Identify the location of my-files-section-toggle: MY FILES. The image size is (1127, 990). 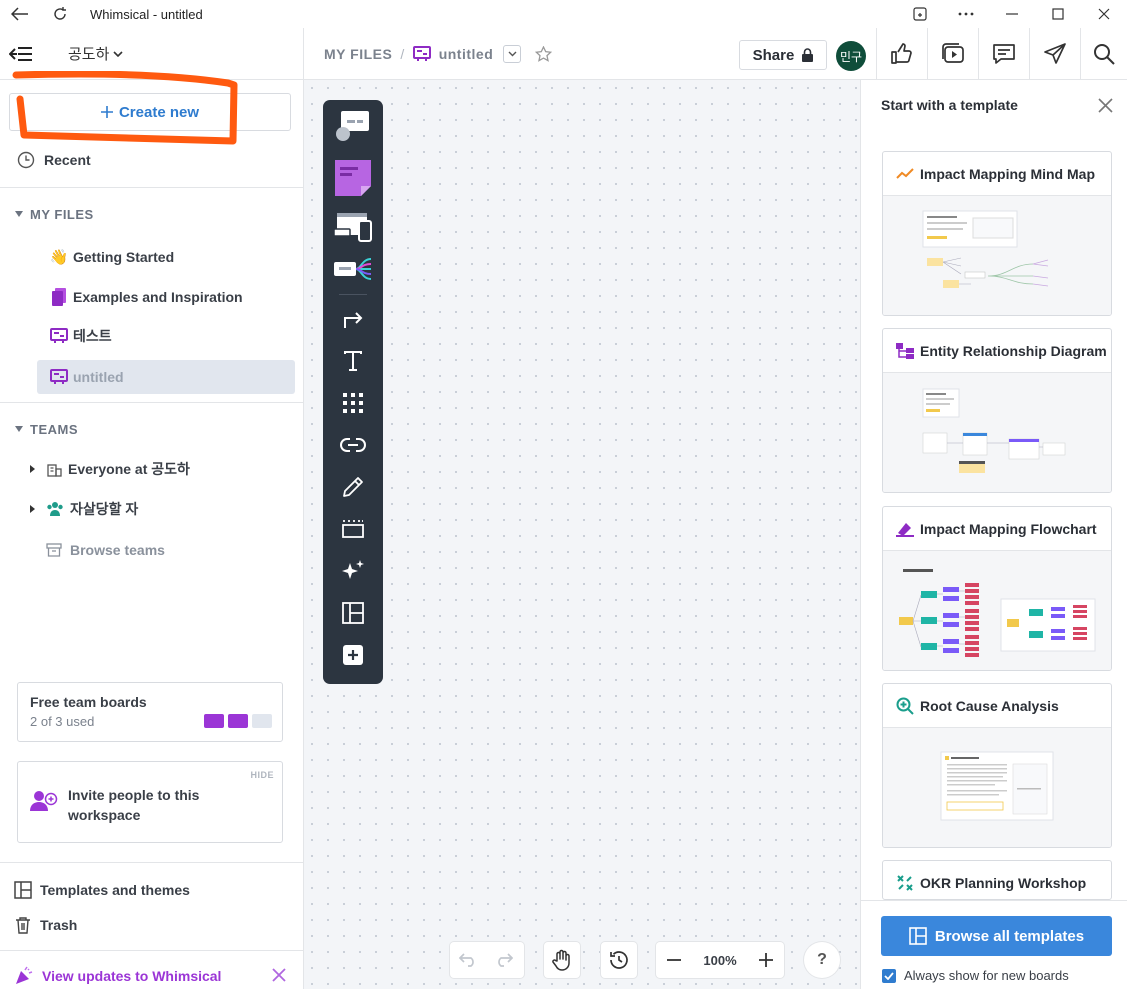
(151, 214).